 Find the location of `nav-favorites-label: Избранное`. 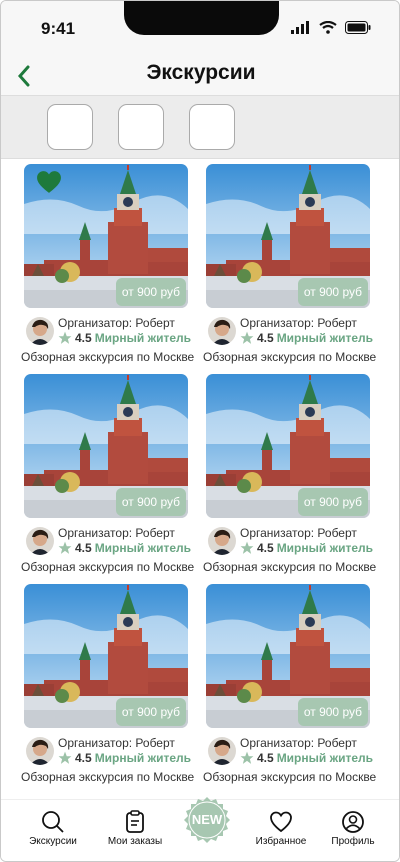

nav-favorites-label: Избранное is located at coordinates (281, 841).